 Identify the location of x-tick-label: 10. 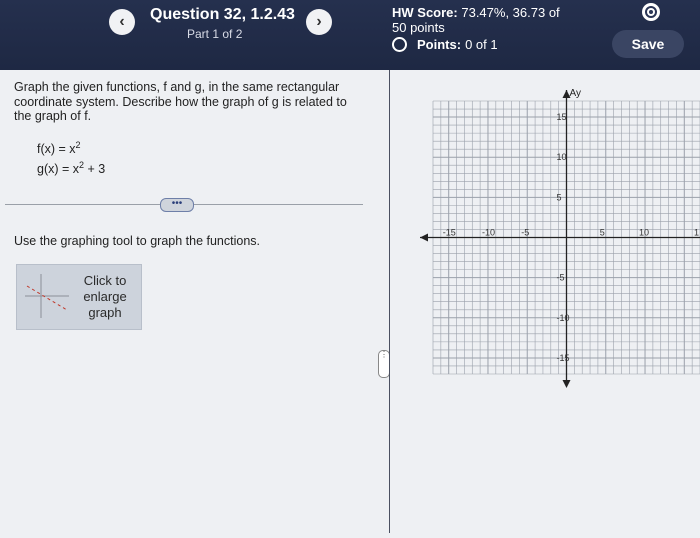
(644, 233).